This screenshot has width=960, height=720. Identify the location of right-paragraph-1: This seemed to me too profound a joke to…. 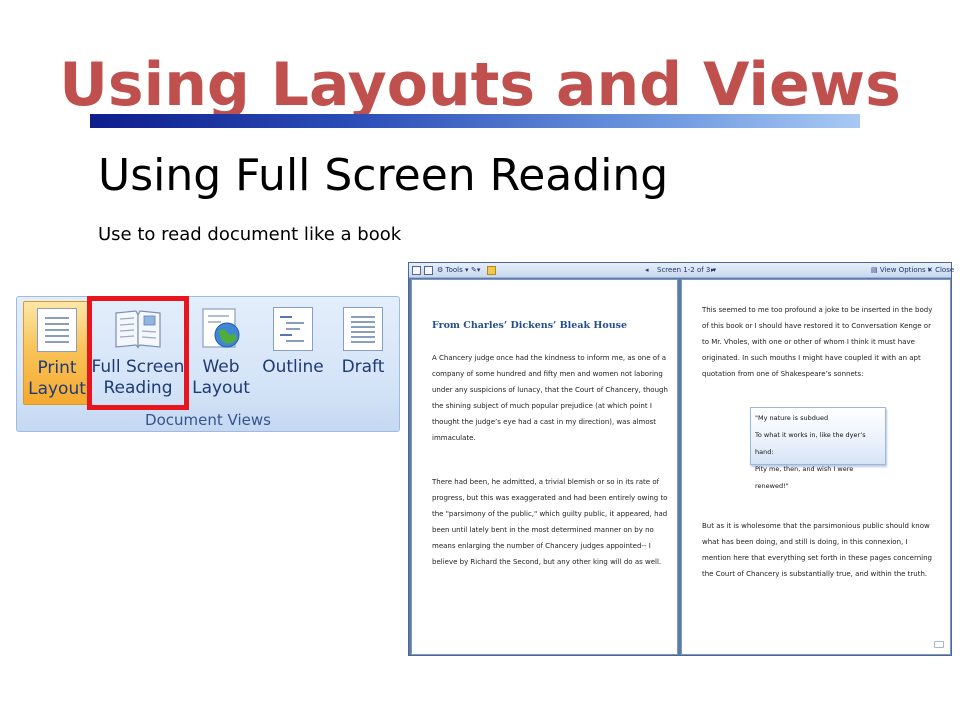
(817, 342).